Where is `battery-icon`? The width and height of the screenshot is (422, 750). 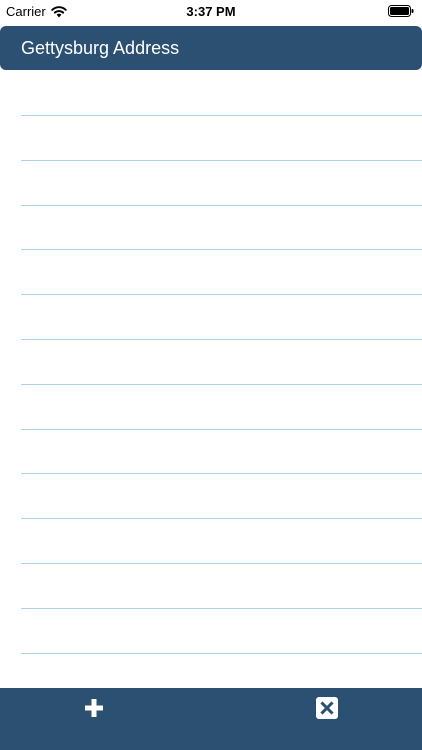 battery-icon is located at coordinates (401, 11).